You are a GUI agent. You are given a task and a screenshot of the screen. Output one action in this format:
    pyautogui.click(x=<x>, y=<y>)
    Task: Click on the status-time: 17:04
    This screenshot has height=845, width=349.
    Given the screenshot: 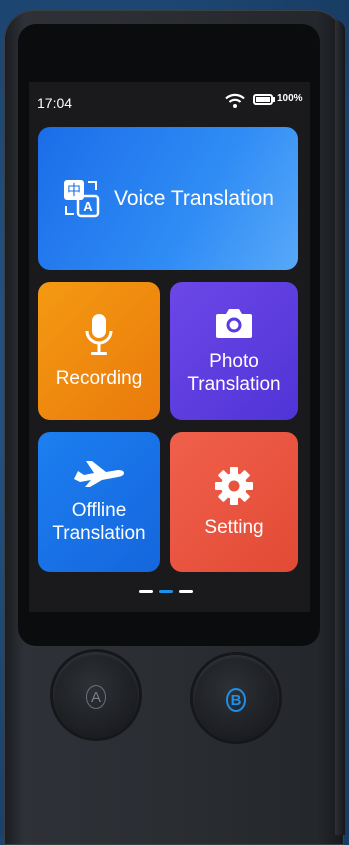 What is the action you would take?
    pyautogui.click(x=55, y=103)
    